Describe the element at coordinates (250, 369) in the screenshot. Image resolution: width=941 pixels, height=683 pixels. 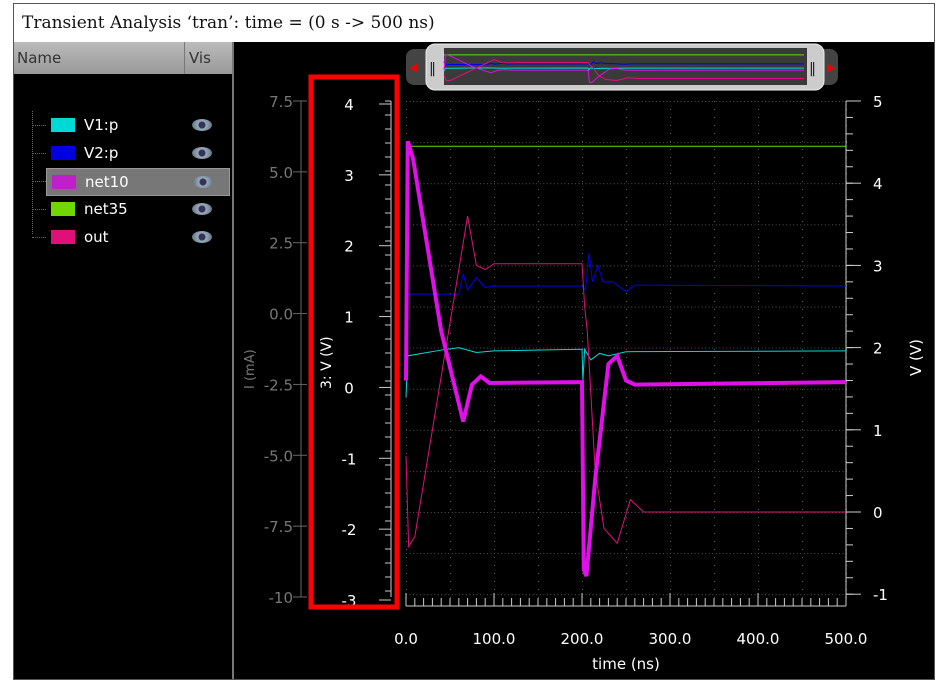
I see `i-axis-label: I (mA)` at that location.